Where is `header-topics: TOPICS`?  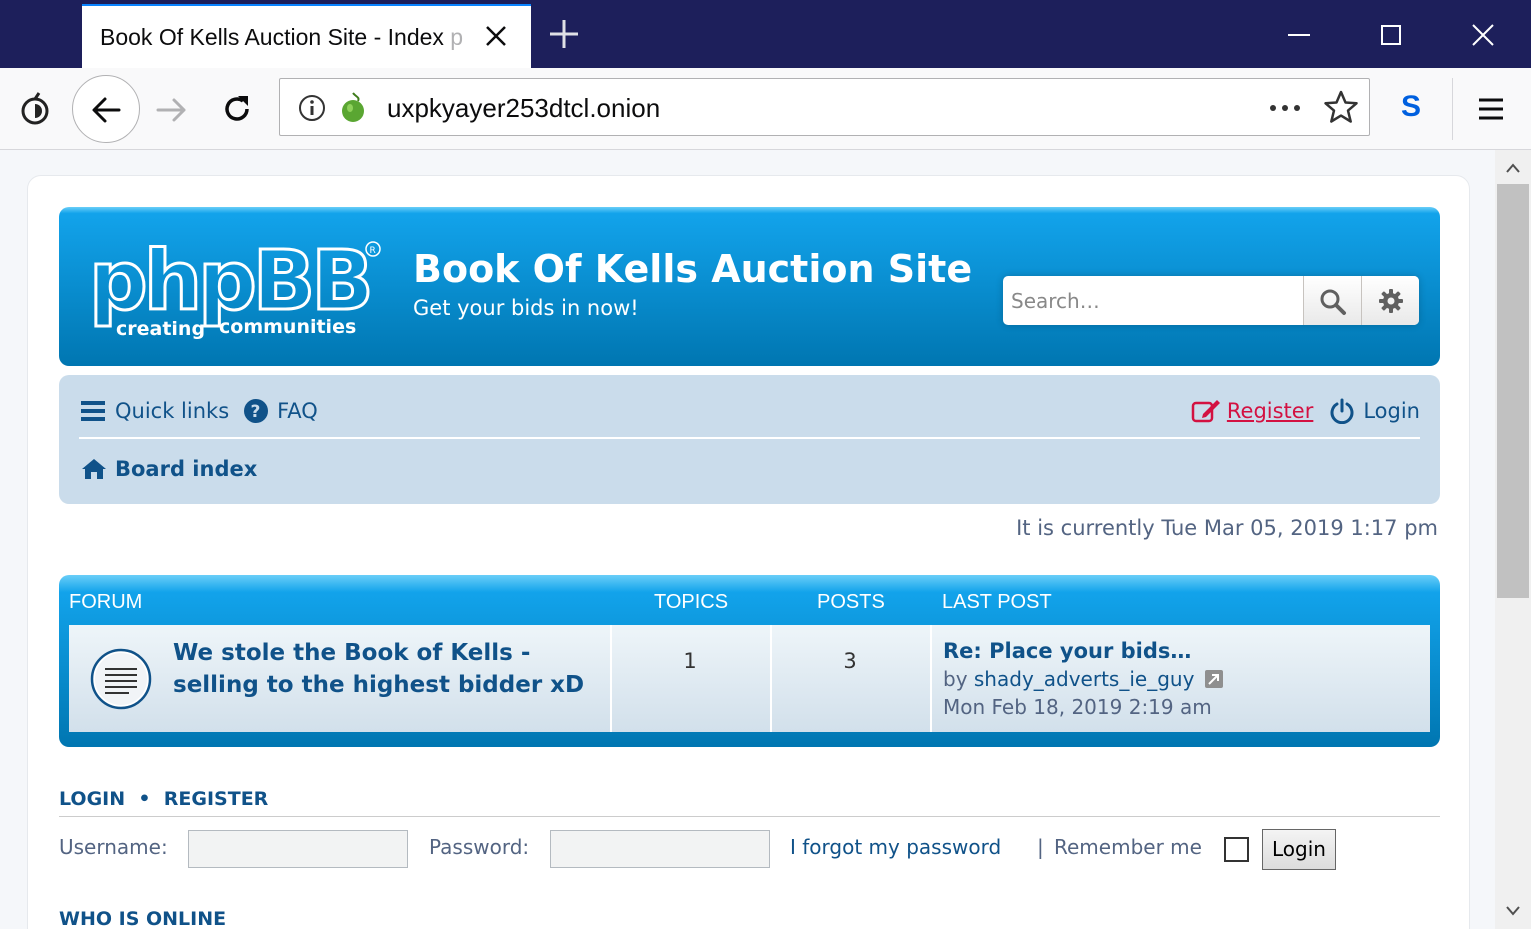 header-topics: TOPICS is located at coordinates (691, 602).